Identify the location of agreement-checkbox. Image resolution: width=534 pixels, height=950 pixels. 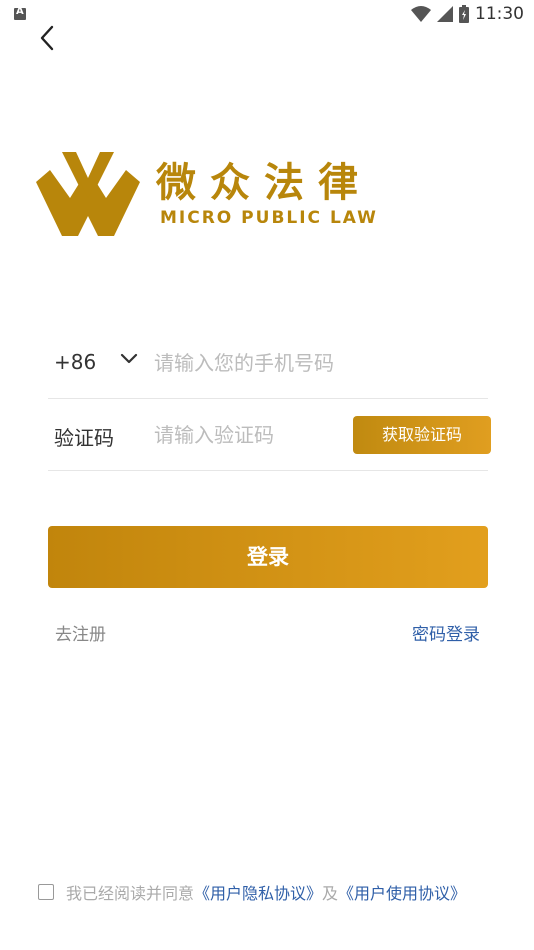
(46, 892).